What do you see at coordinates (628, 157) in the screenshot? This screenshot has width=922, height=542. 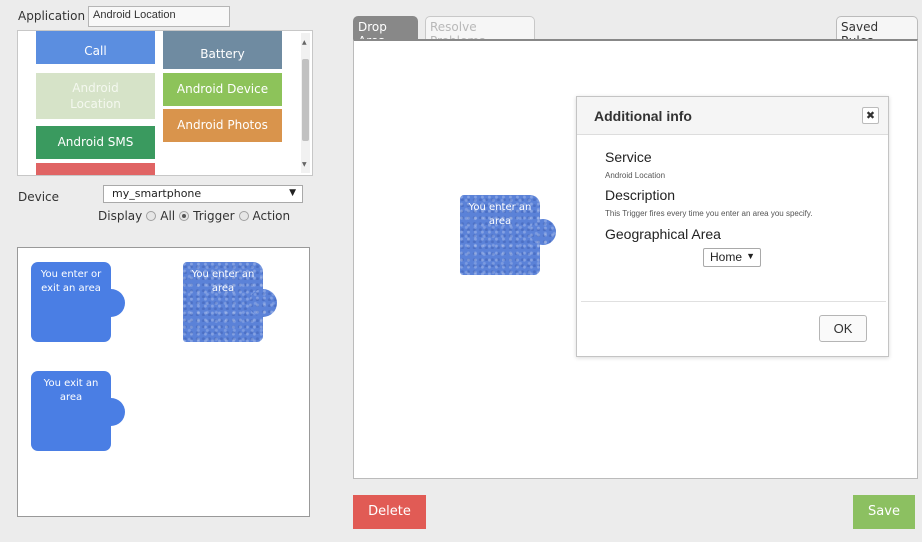 I see `service-heading: Service` at bounding box center [628, 157].